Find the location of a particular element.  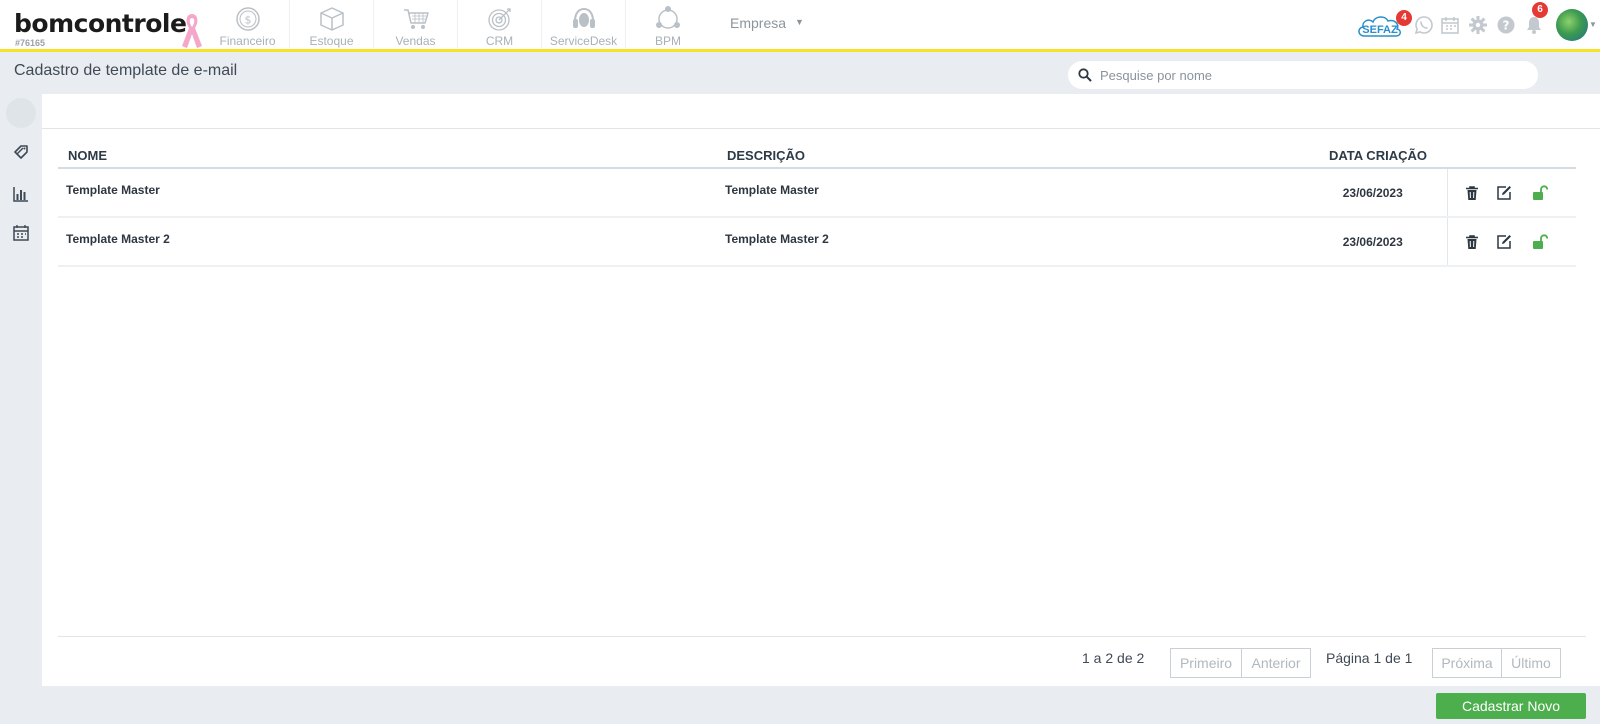

search-box is located at coordinates (1303, 75).